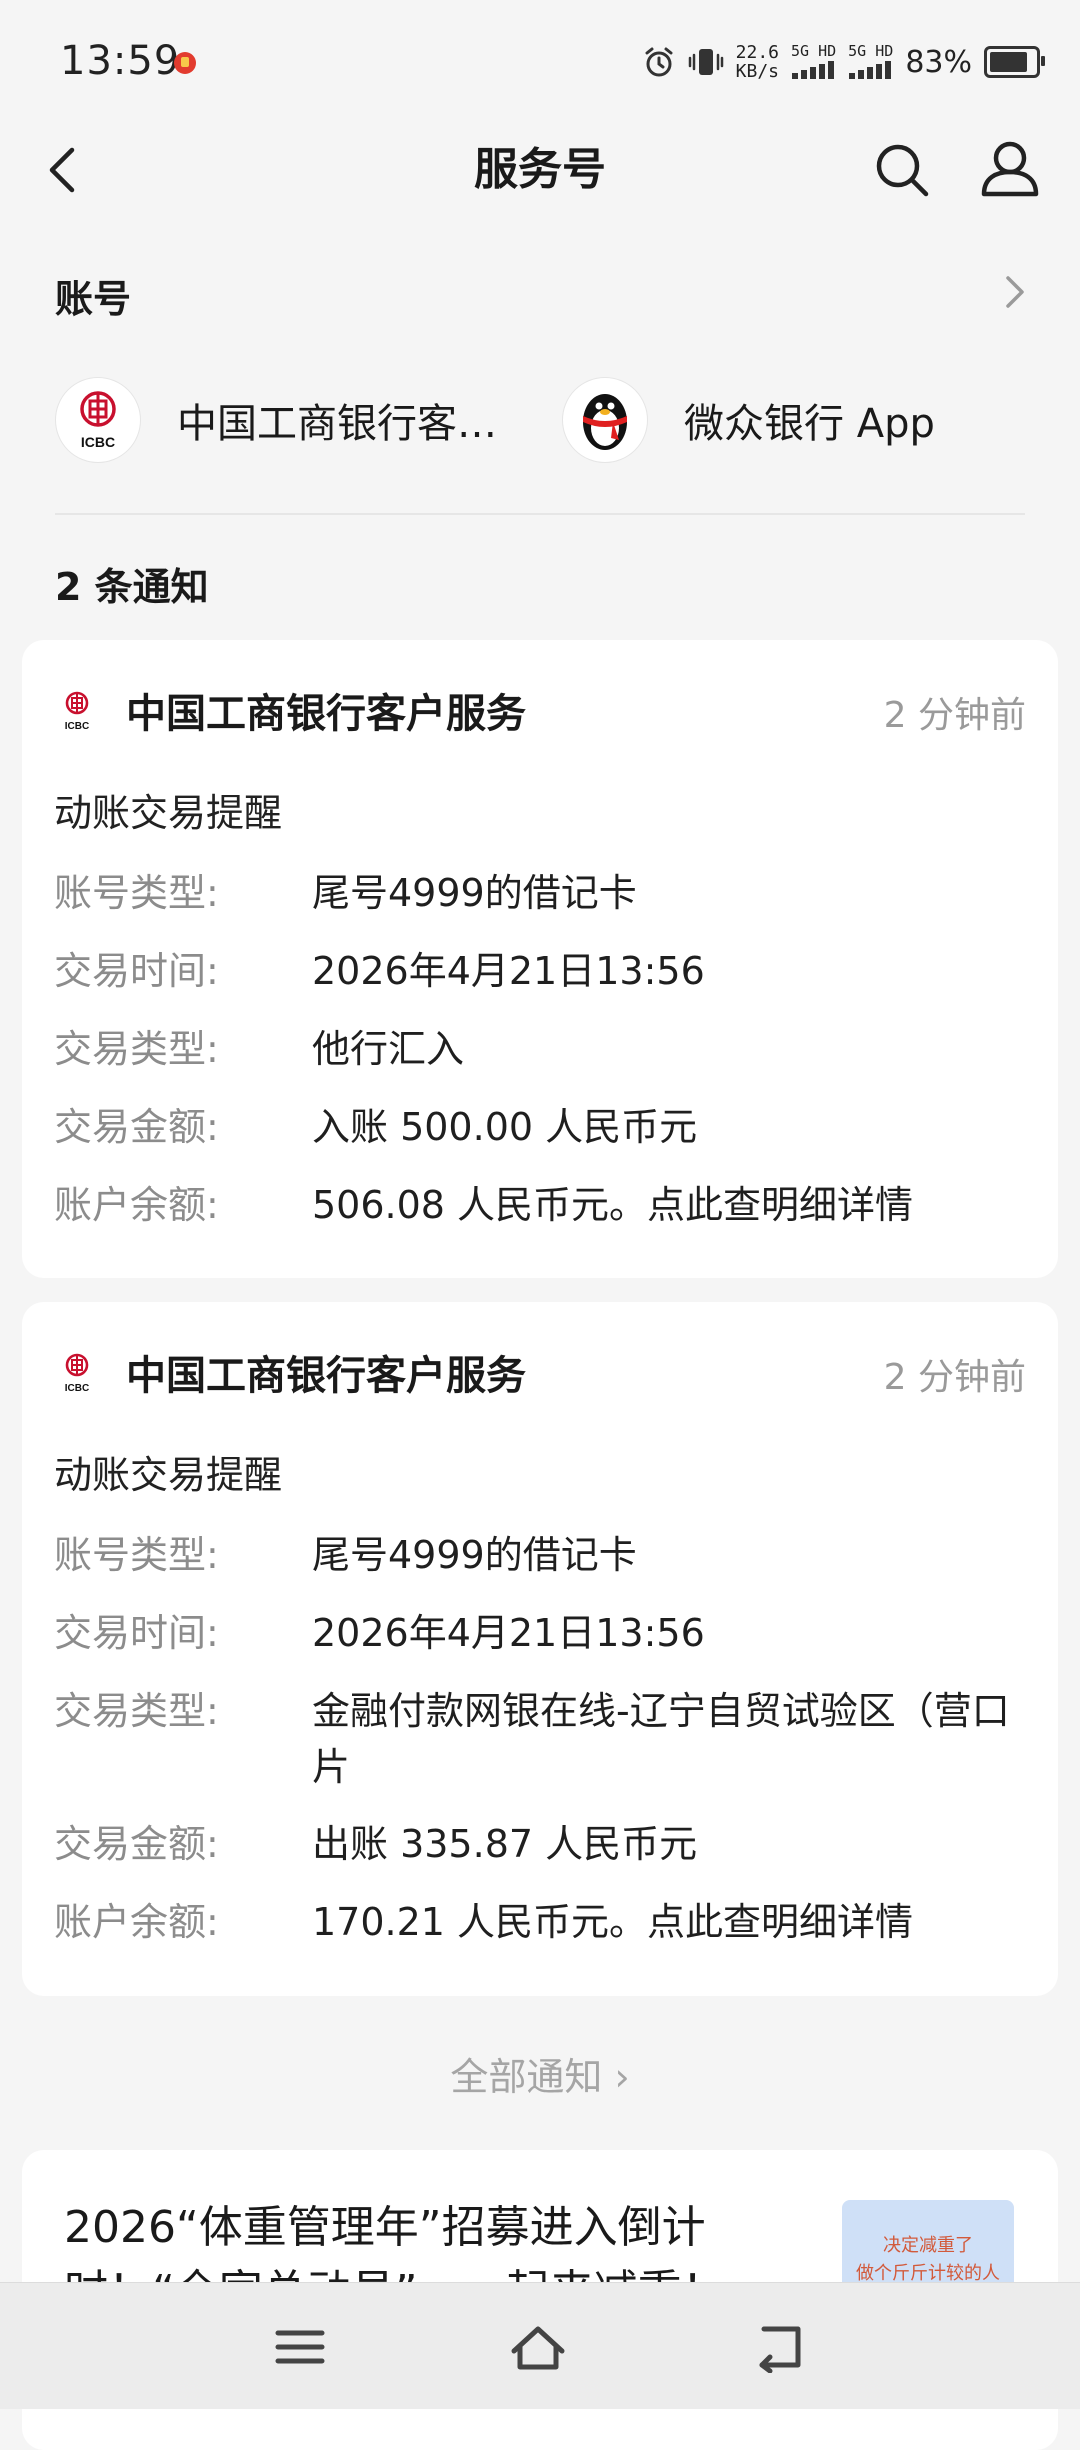 The image size is (1080, 2450). Describe the element at coordinates (705, 62) in the screenshot. I see `vibrate-icon` at that location.